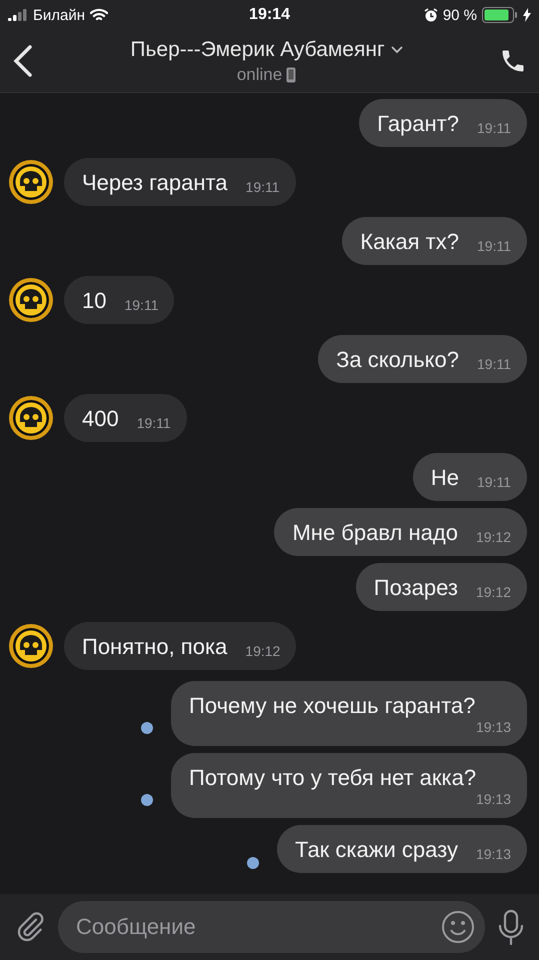  Describe the element at coordinates (527, 15) in the screenshot. I see `charging-icon` at that location.